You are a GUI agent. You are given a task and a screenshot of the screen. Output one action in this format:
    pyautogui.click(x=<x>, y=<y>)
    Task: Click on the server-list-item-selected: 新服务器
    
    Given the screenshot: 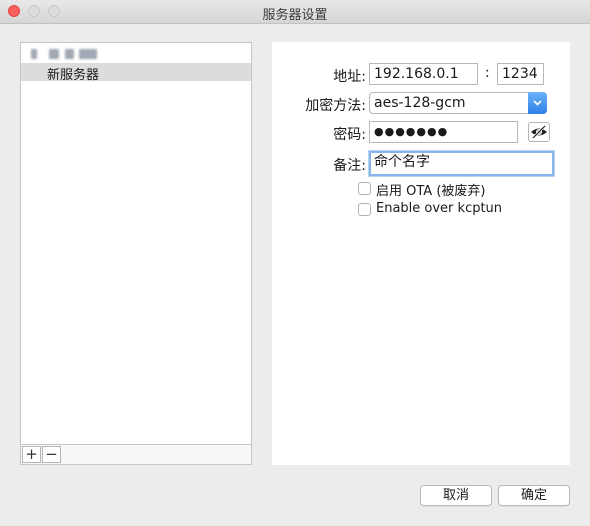 What is the action you would take?
    pyautogui.click(x=136, y=73)
    